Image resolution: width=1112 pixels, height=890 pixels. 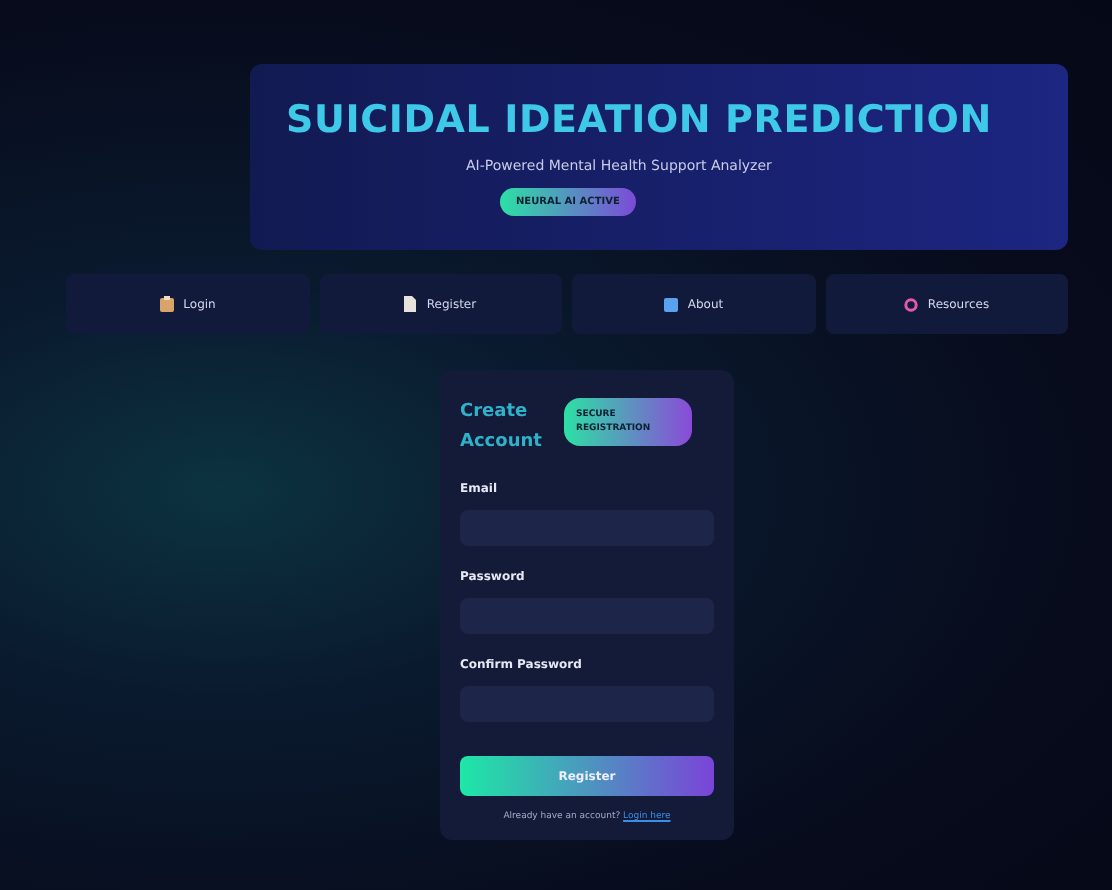 I want to click on clipboard-icon, so click(x=166, y=304).